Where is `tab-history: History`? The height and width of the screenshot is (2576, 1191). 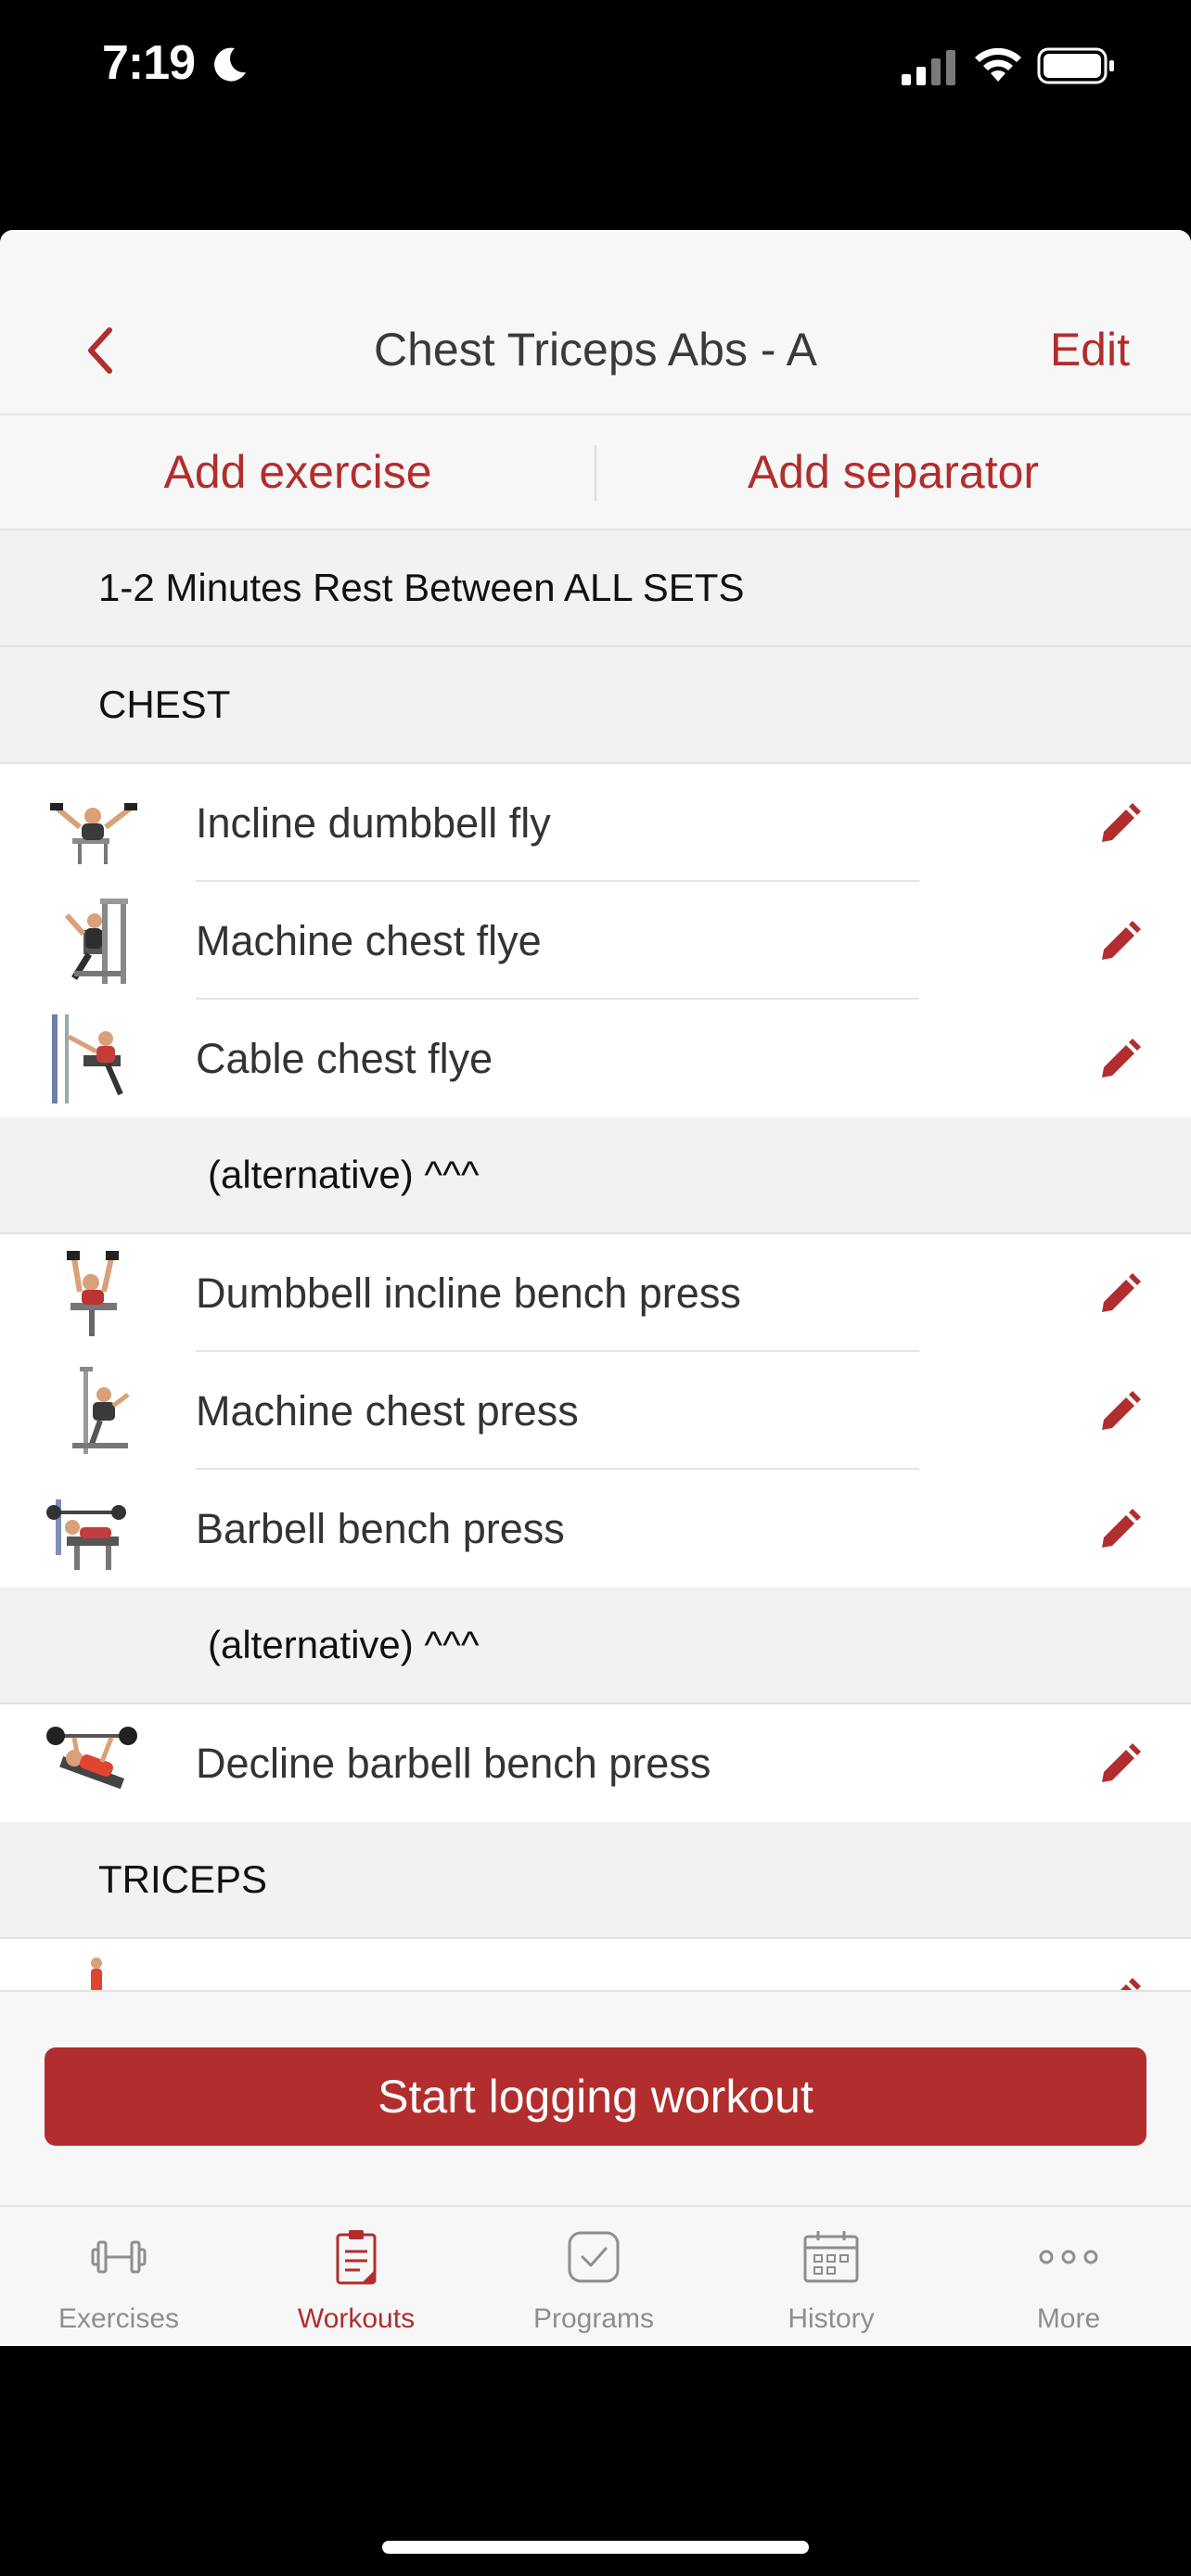
tab-history: History is located at coordinates (831, 2276).